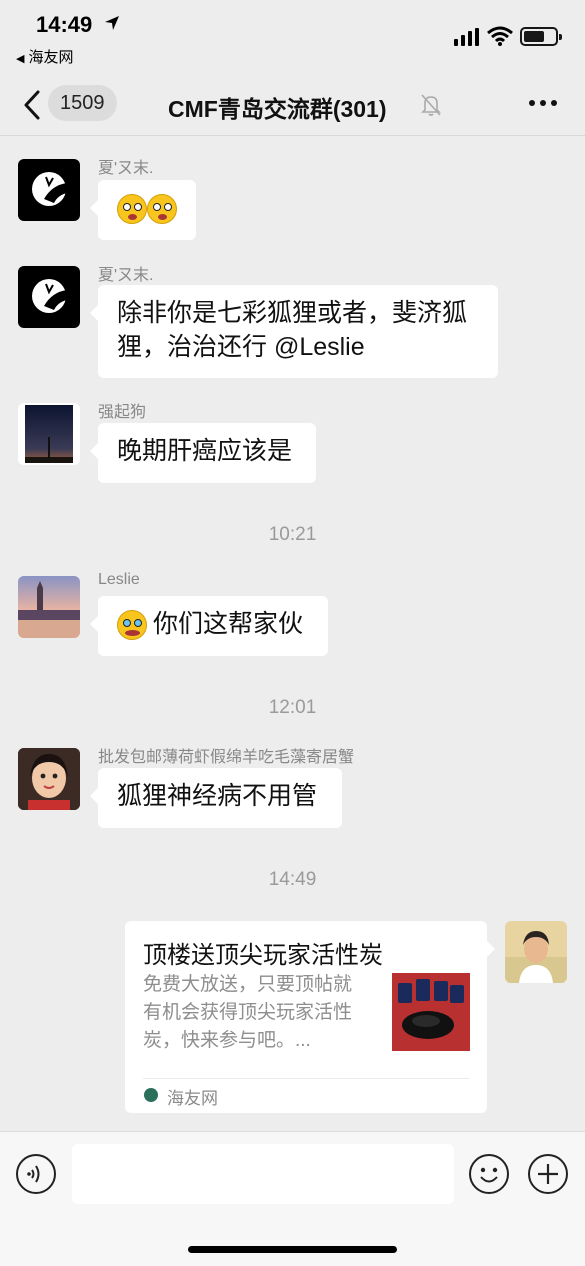 The image size is (585, 1266). Describe the element at coordinates (292, 707) in the screenshot. I see `time-divider: 12:01` at that location.